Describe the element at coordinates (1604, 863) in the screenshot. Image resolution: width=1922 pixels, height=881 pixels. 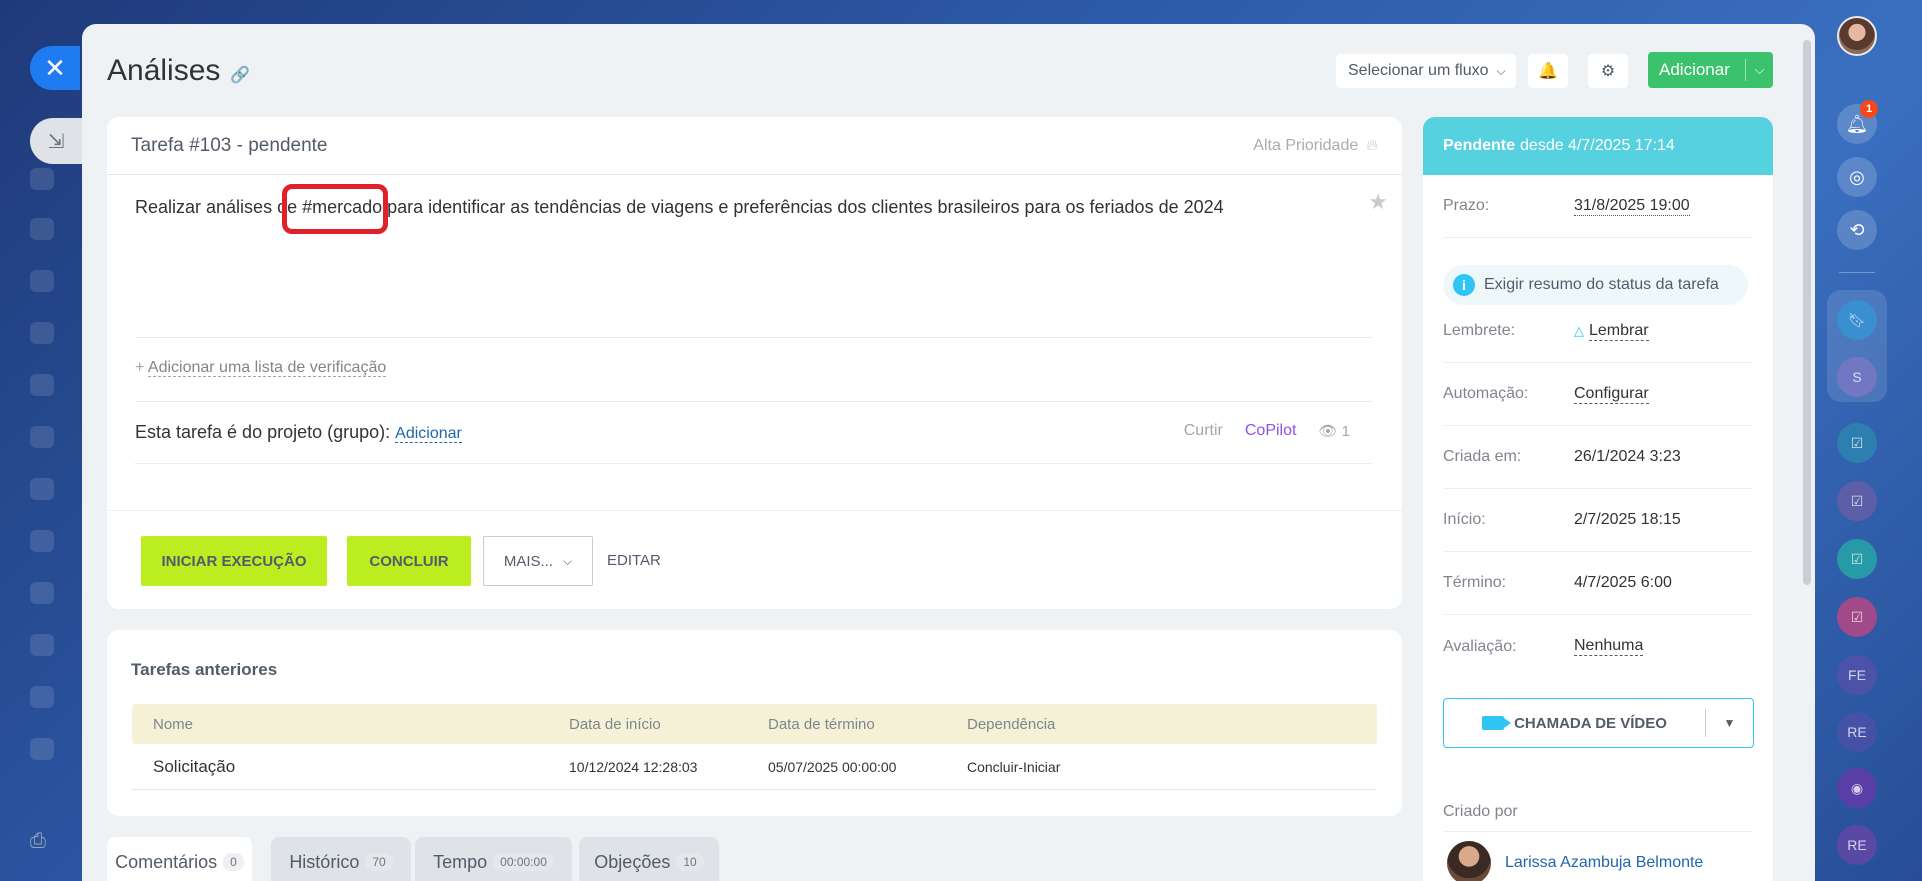
I see `creator-name: Larissa Azambuja Belmonte` at that location.